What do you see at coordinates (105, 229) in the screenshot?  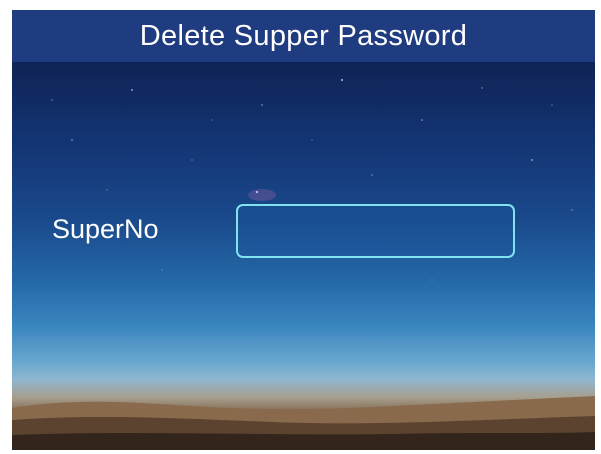 I see `super-no-label: SuperNo` at bounding box center [105, 229].